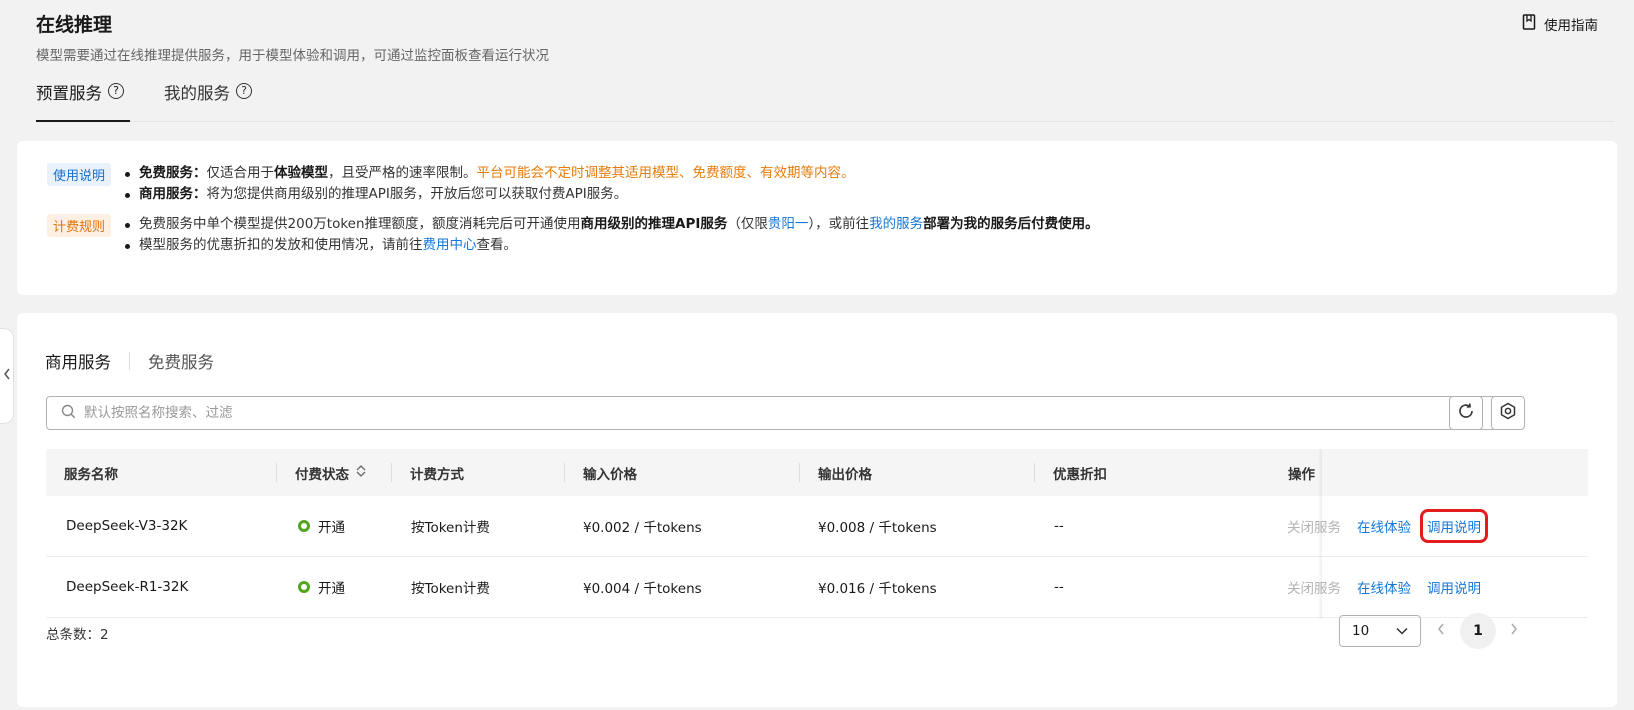  I want to click on chevron-right-icon, so click(1514, 631).